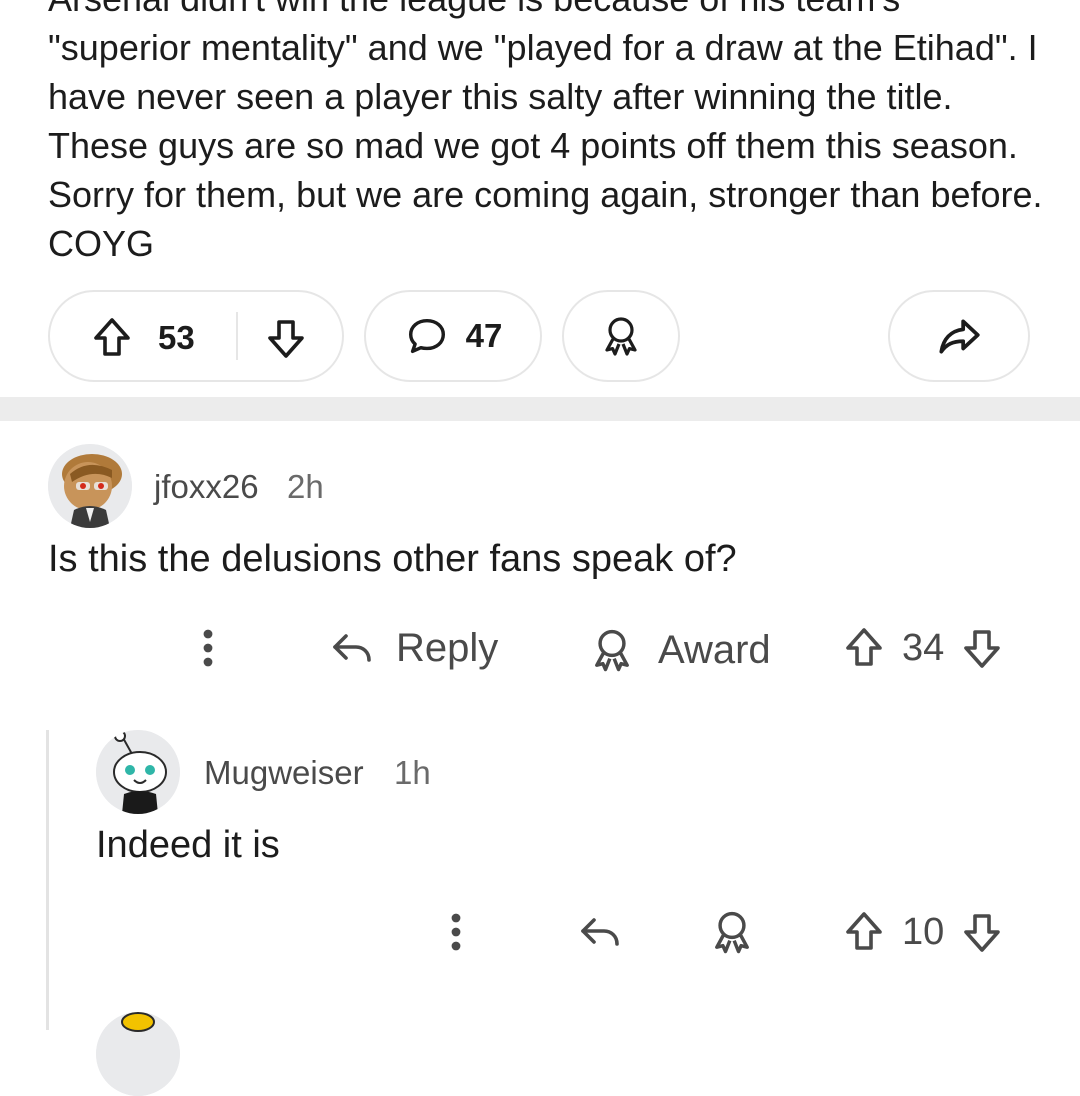  What do you see at coordinates (206, 487) in the screenshot?
I see `comment-username: jfoxx26` at bounding box center [206, 487].